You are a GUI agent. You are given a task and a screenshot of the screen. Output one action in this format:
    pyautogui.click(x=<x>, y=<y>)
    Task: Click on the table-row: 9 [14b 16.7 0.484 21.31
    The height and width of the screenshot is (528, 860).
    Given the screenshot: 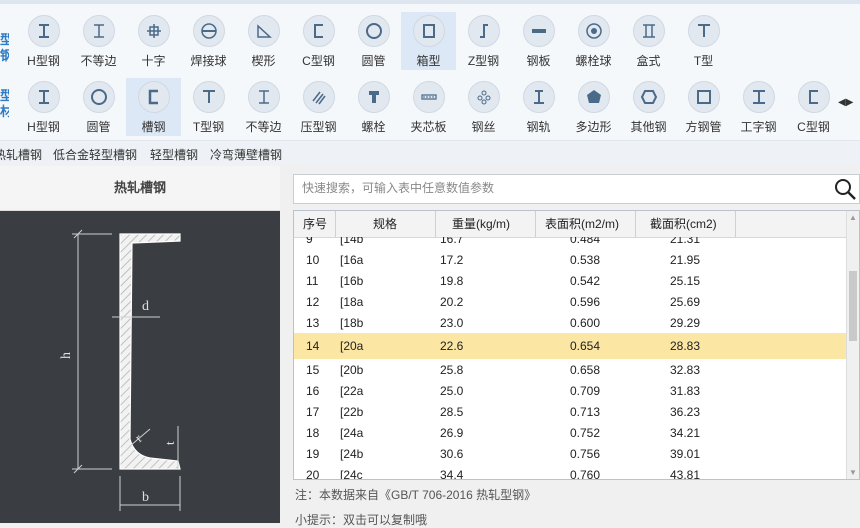 What is the action you would take?
    pyautogui.click(x=570, y=243)
    